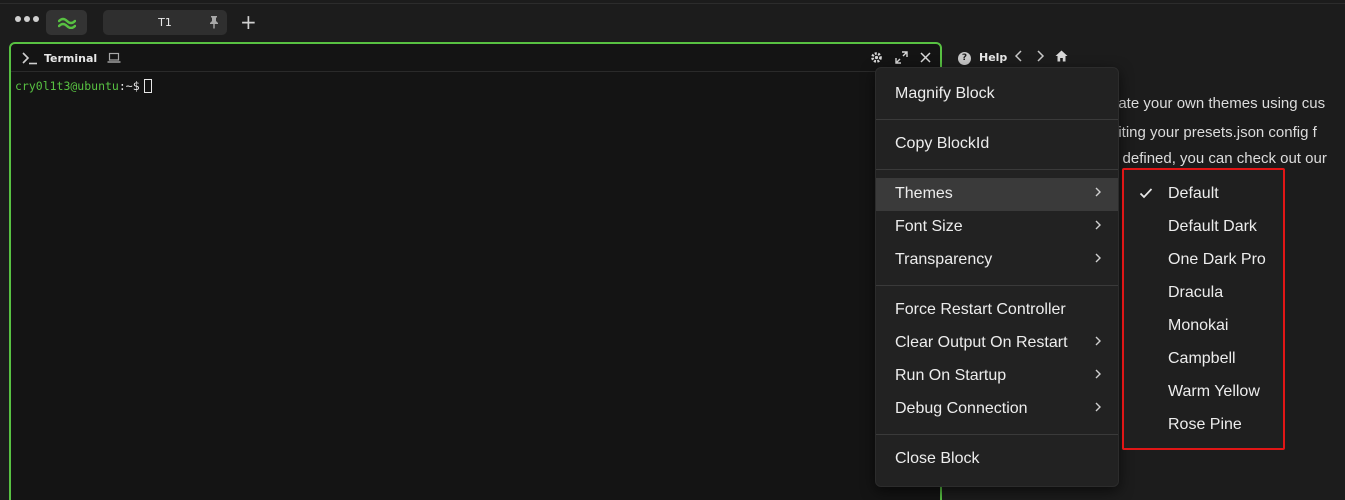 The height and width of the screenshot is (500, 1345). I want to click on laptop-icon, so click(114, 58).